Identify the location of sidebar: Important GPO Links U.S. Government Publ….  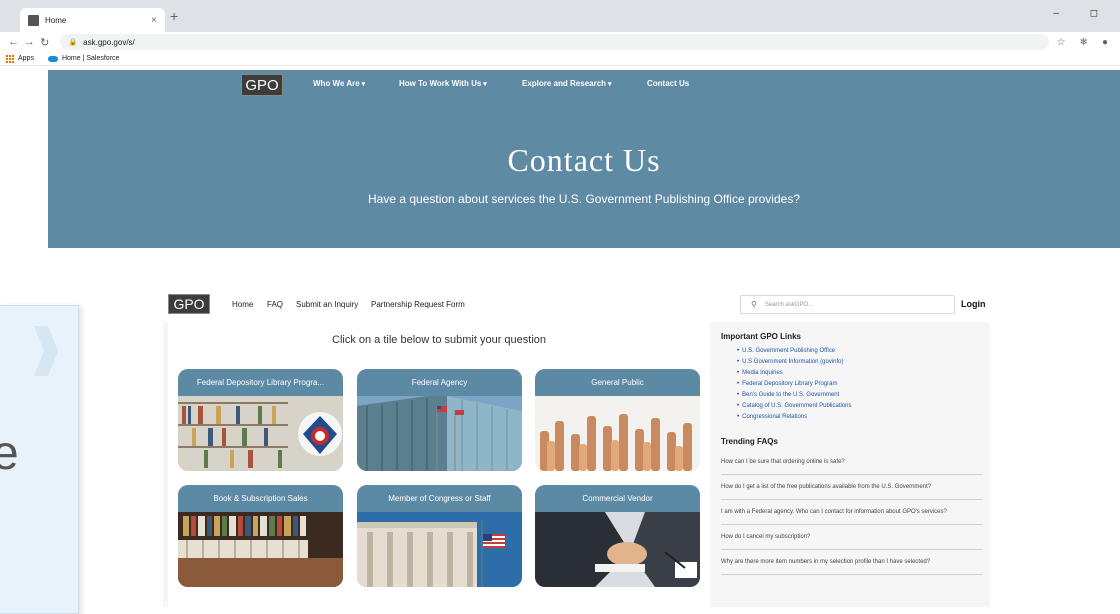
(853, 464).